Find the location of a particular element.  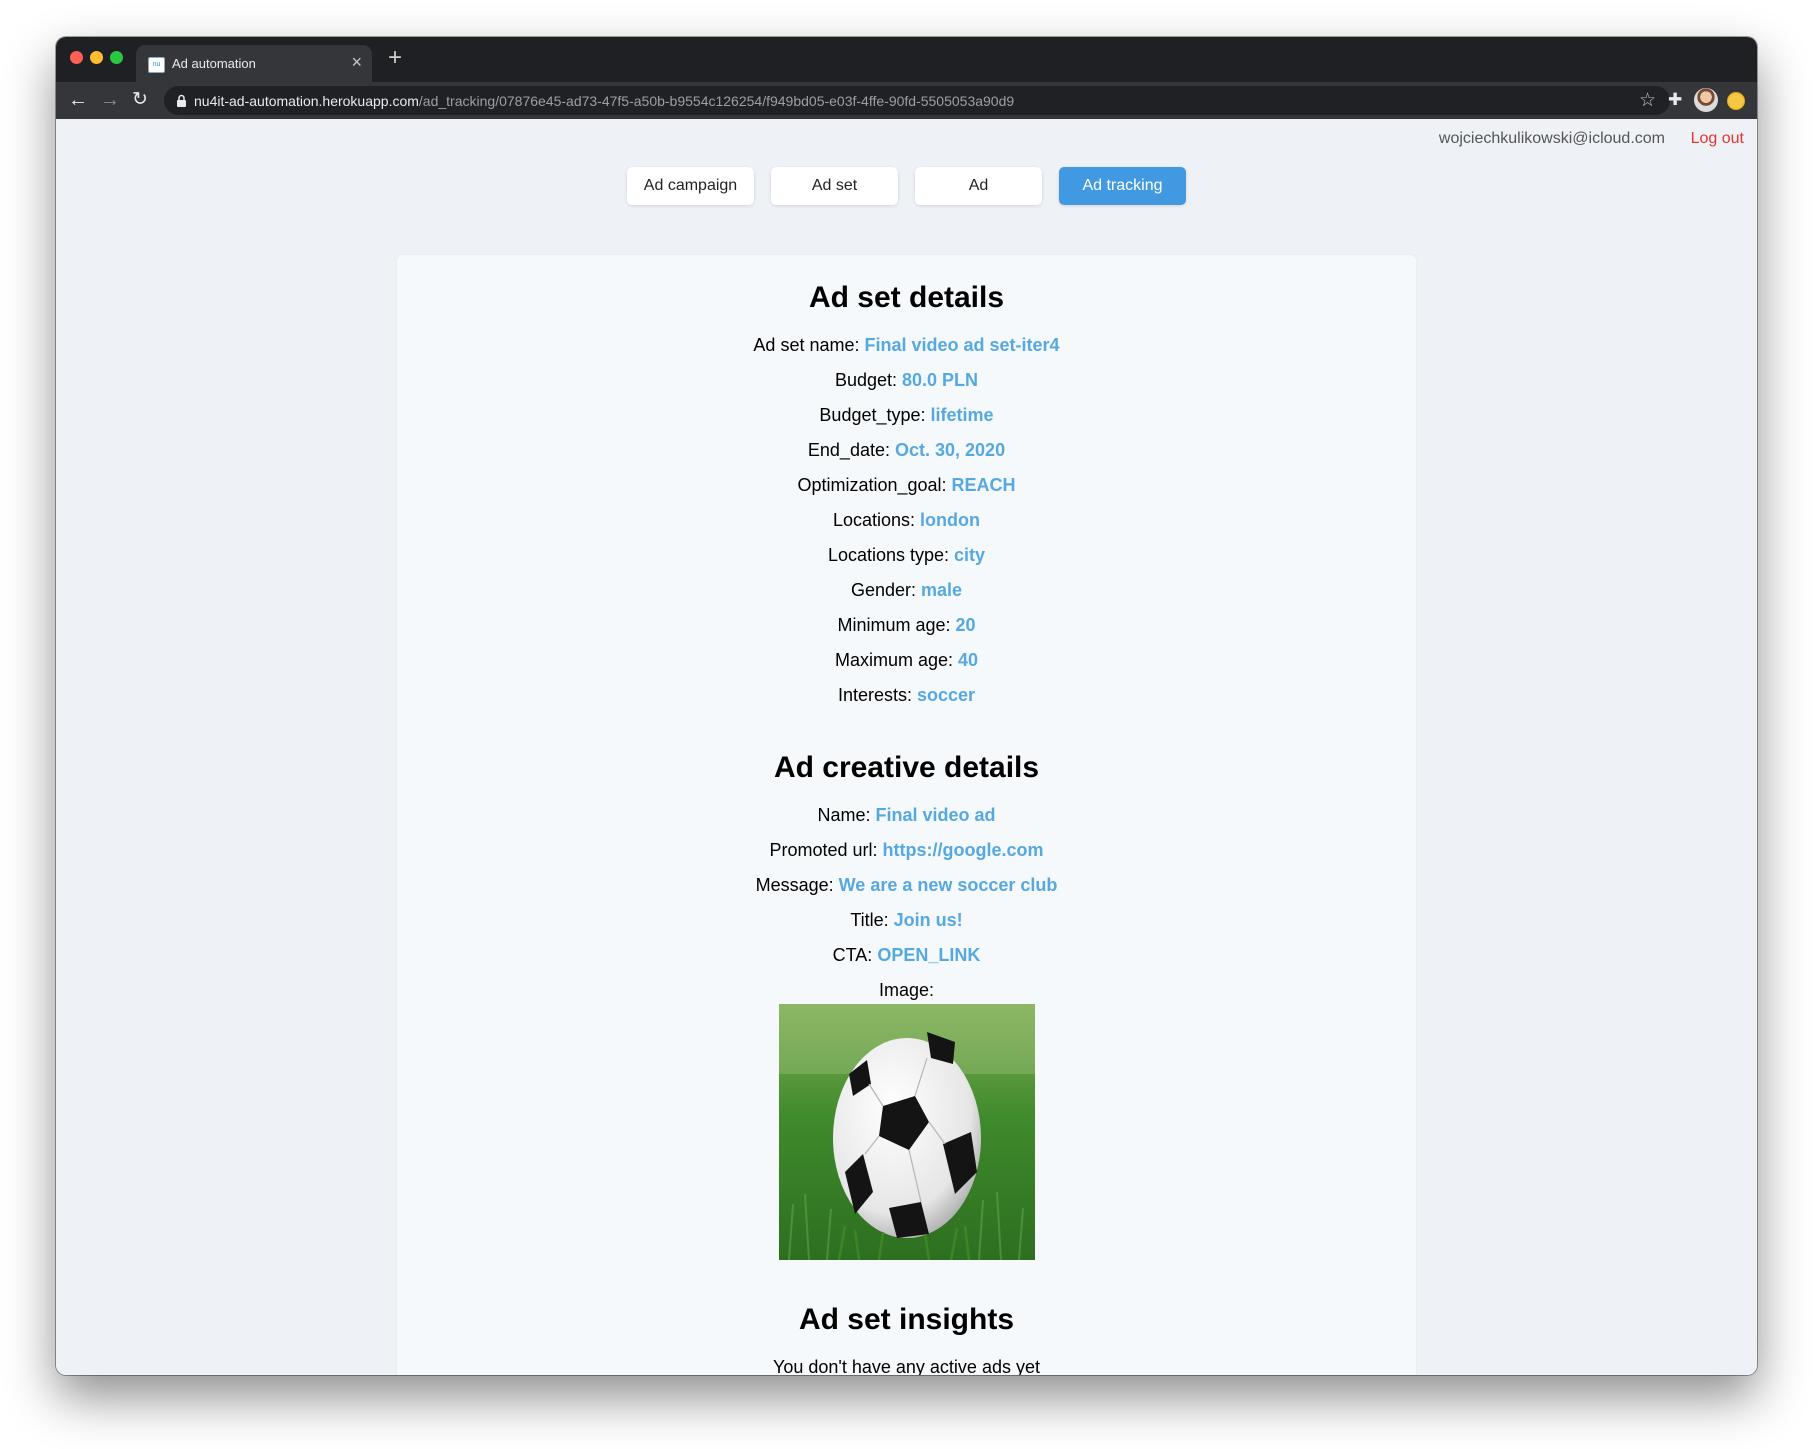

nav-ad-set-button: Ad set is located at coordinates (834, 186).